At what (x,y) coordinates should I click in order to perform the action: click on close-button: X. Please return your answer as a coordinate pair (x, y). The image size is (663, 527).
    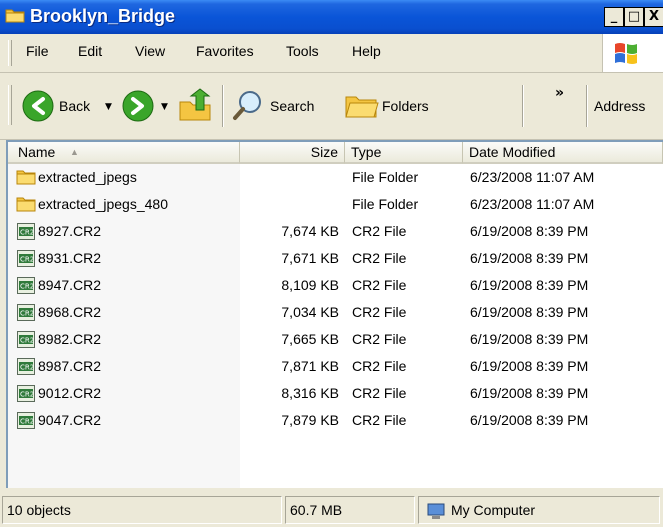
    Looking at the image, I should click on (653, 17).